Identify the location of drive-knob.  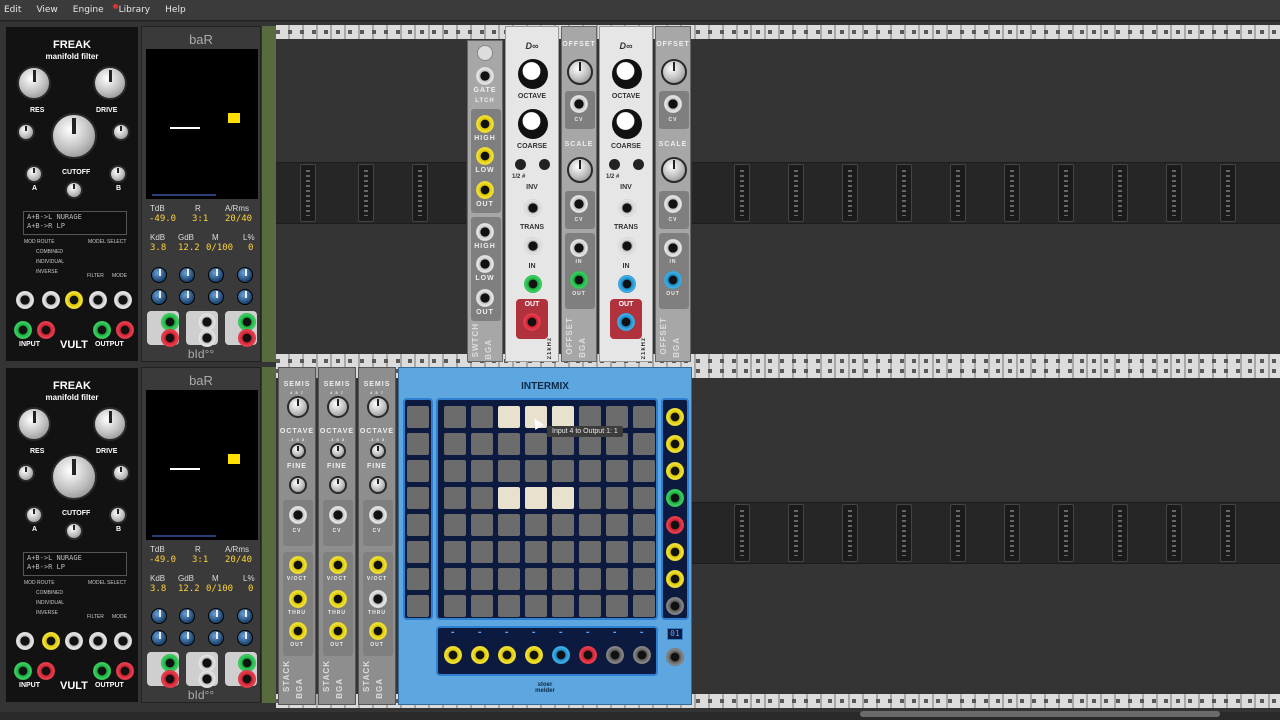
(110, 83).